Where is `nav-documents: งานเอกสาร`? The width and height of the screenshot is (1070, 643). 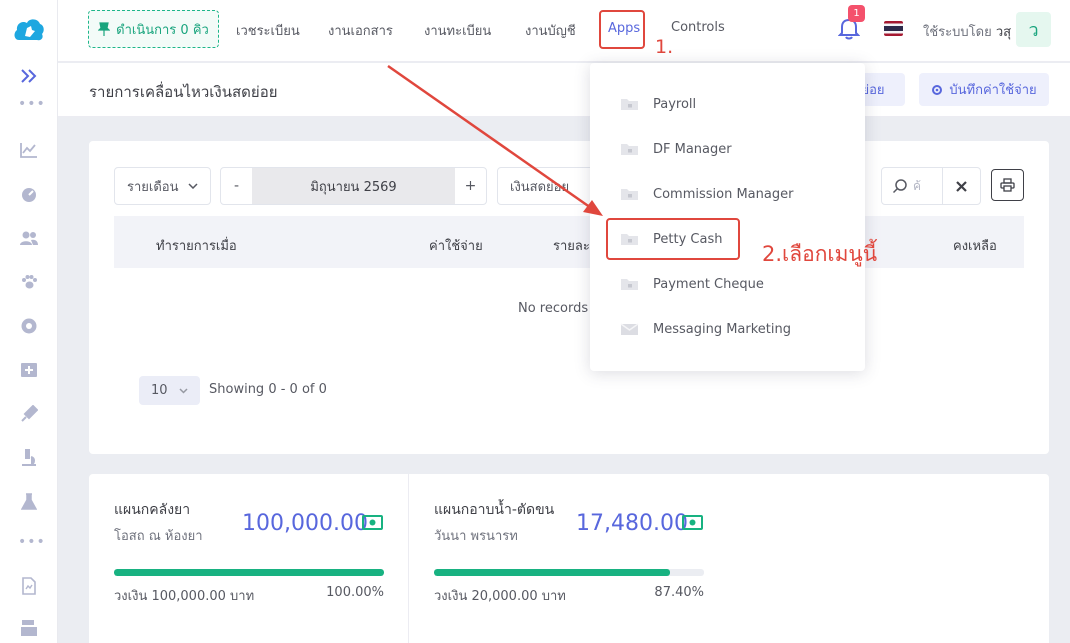
nav-documents: งานเอกสาร is located at coordinates (360, 30).